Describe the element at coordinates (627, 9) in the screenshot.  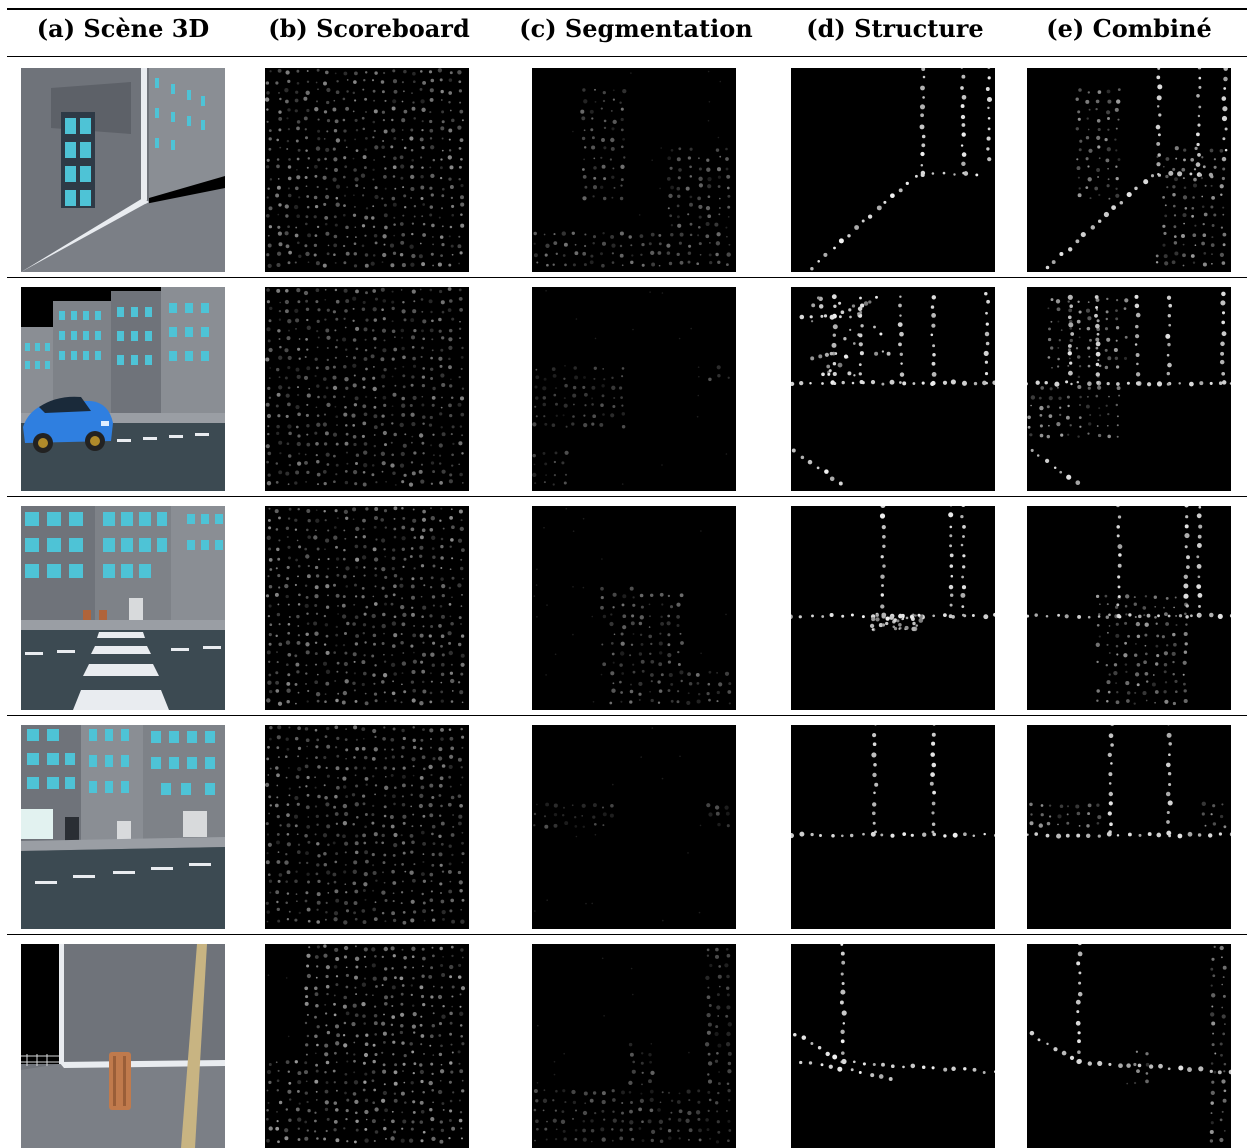
I see `top-rule` at that location.